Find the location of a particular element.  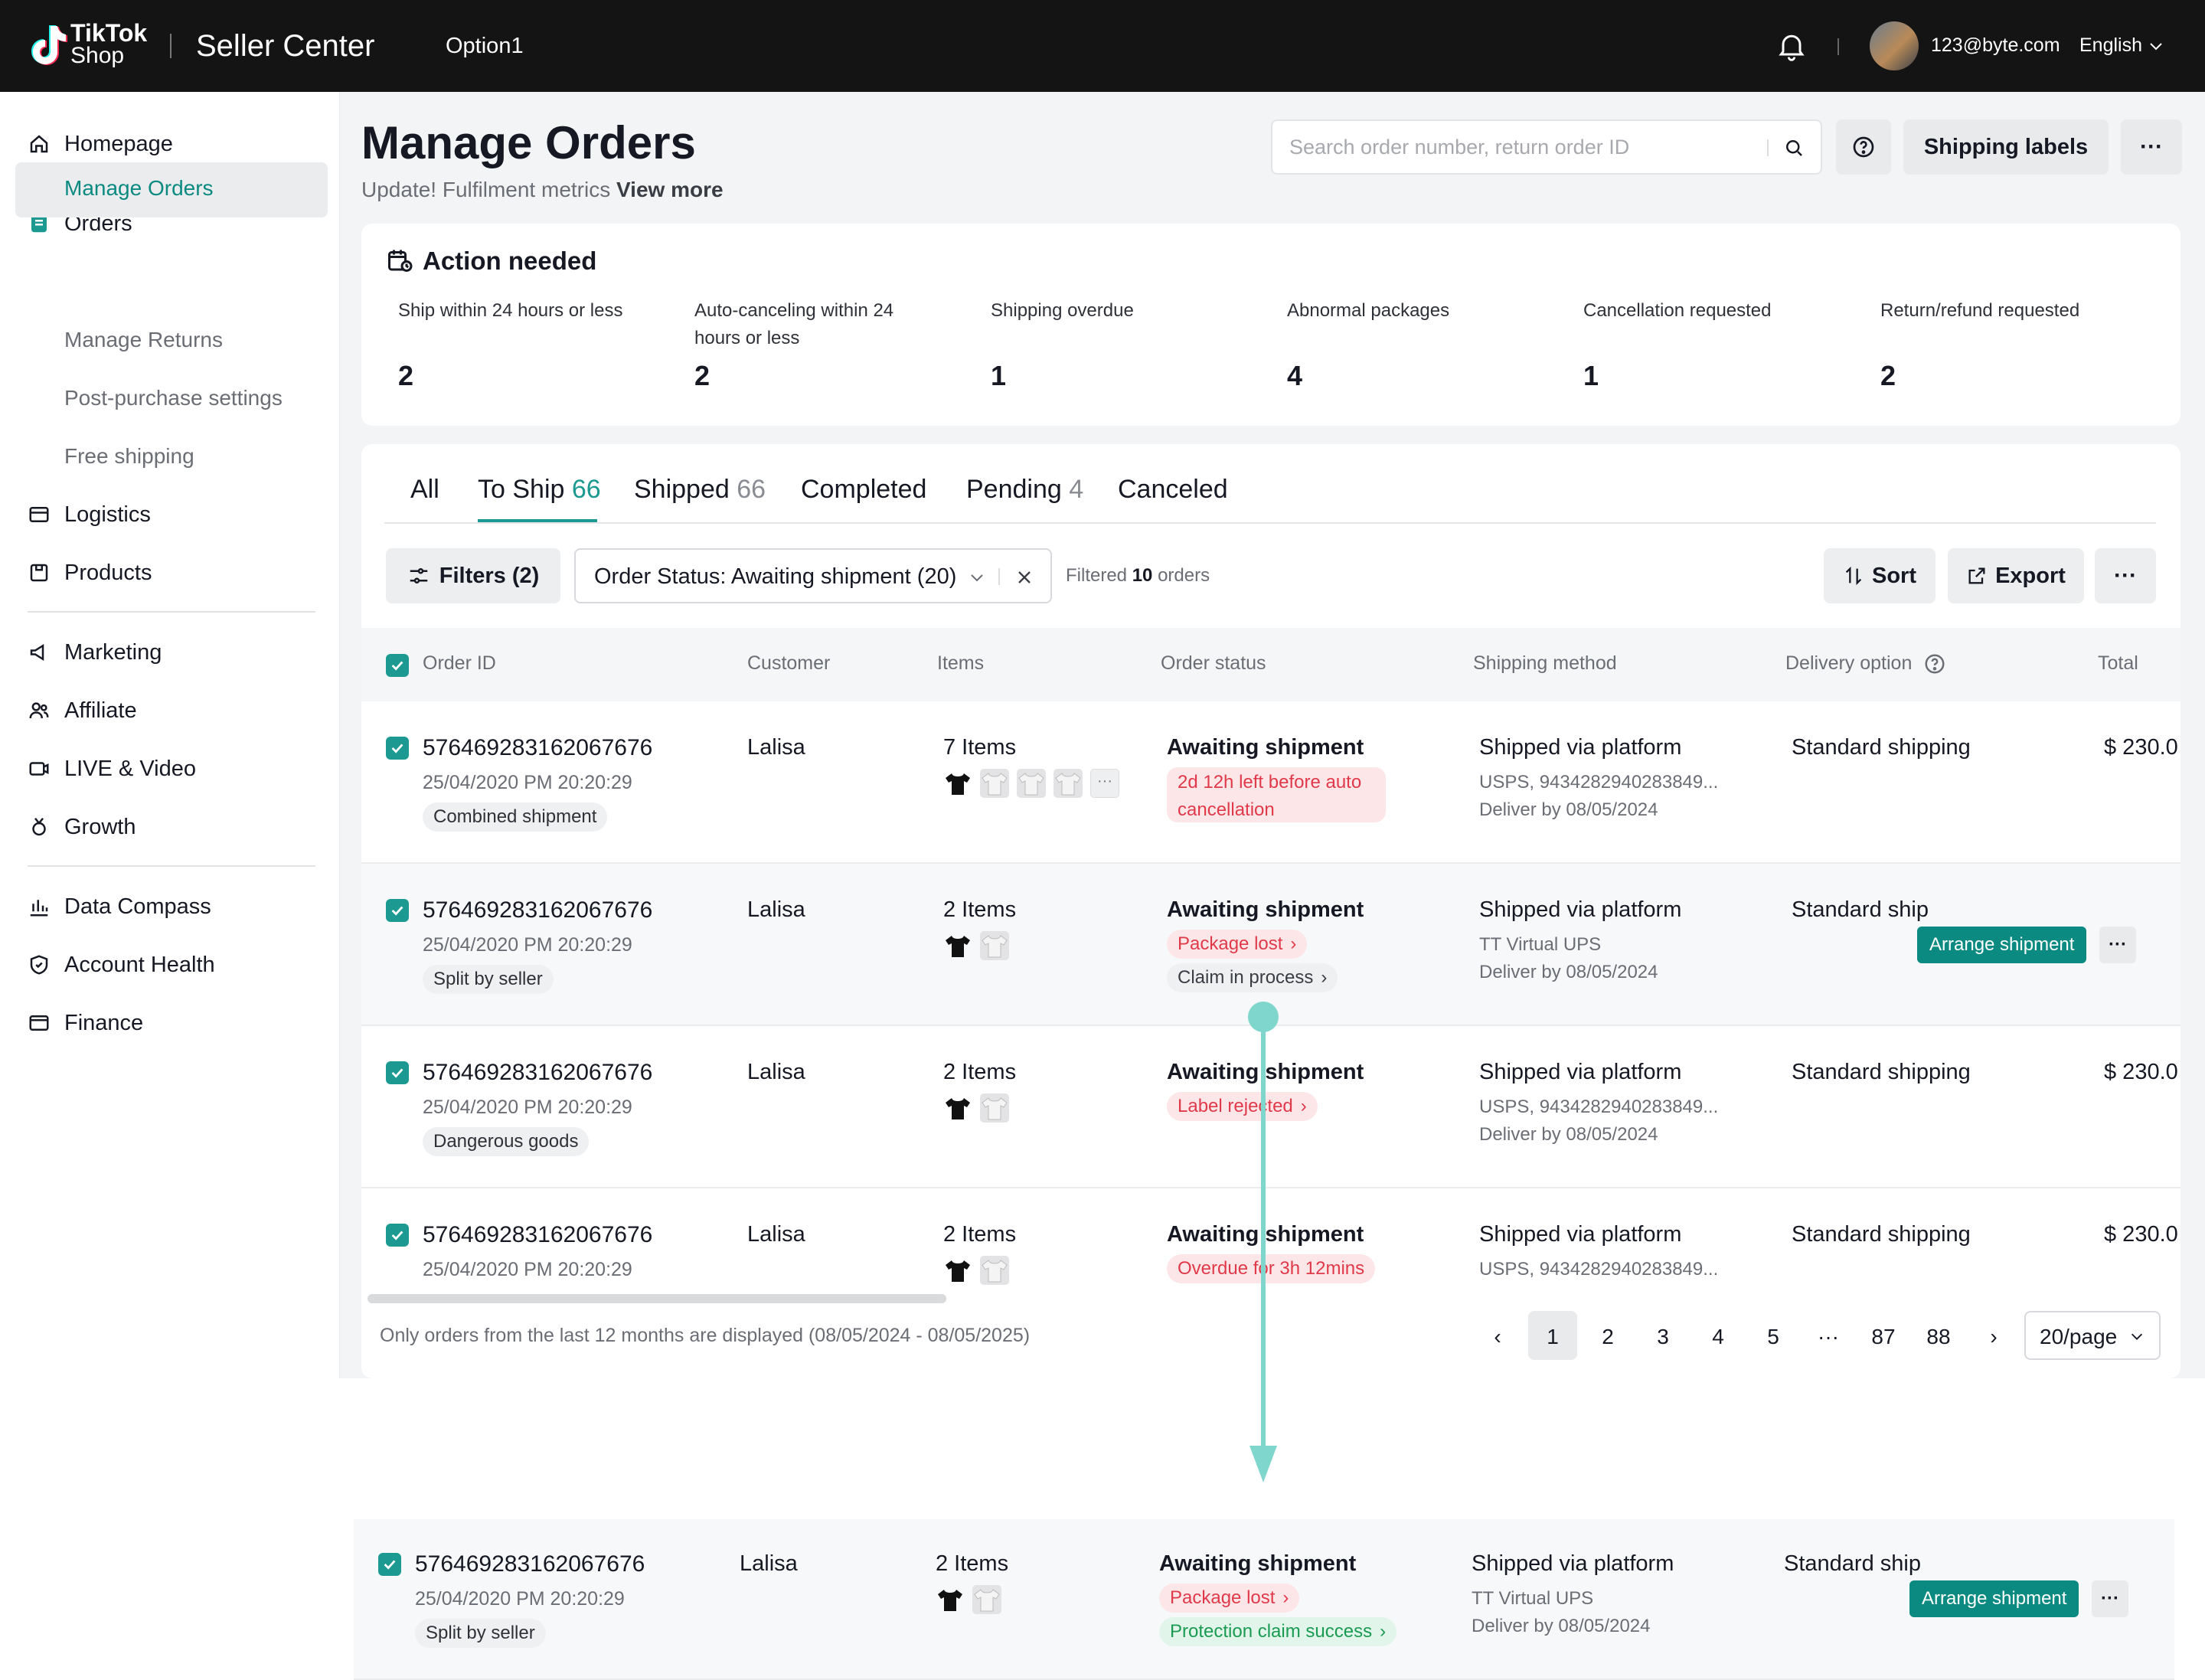

action-item-abnormal-packages: Abnormal packages is located at coordinates (1417, 311).